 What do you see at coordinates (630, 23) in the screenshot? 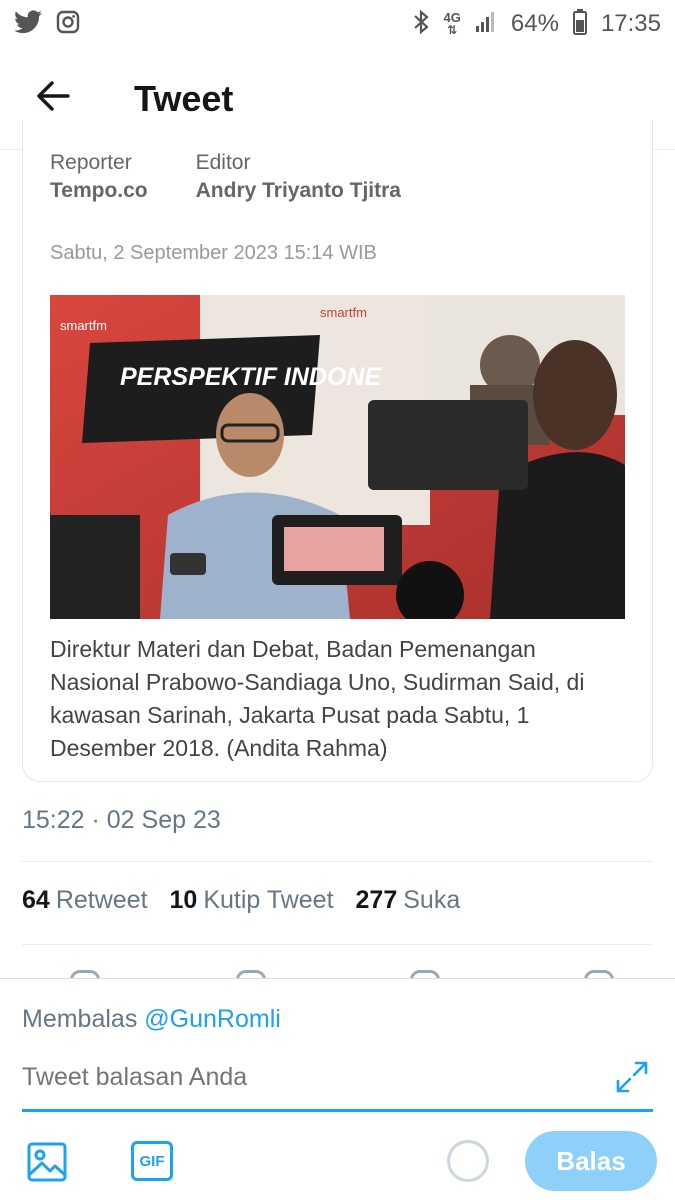
I see `clock: 17:35` at bounding box center [630, 23].